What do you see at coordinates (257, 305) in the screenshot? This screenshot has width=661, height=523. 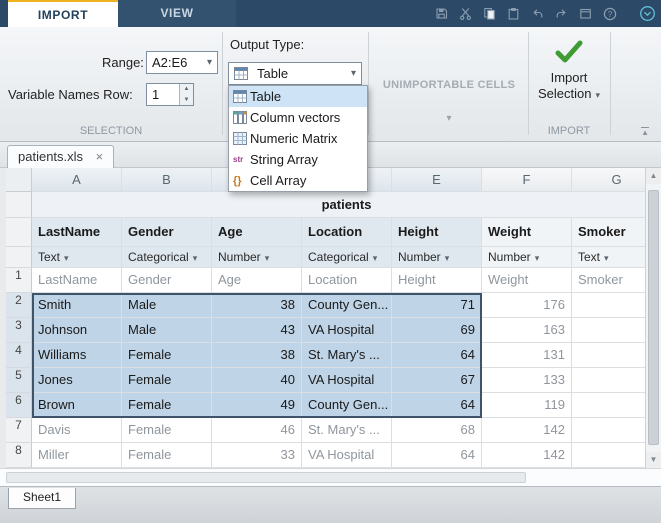 I see `cell-C2: 38` at bounding box center [257, 305].